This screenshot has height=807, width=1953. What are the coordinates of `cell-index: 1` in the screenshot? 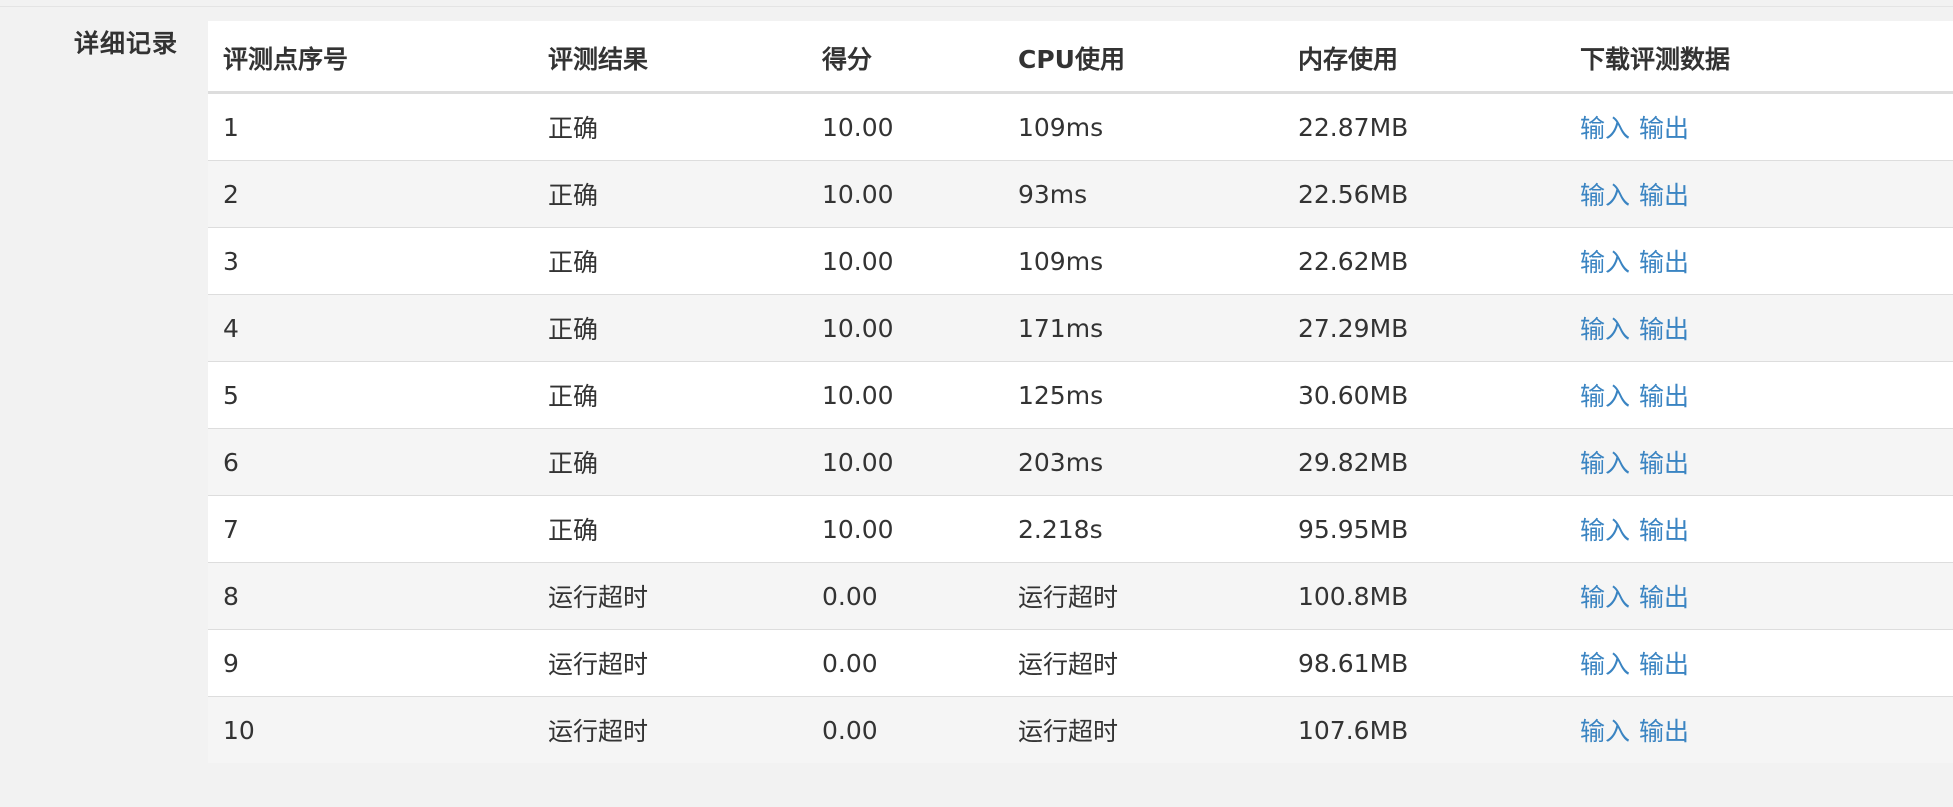 It's located at (231, 127).